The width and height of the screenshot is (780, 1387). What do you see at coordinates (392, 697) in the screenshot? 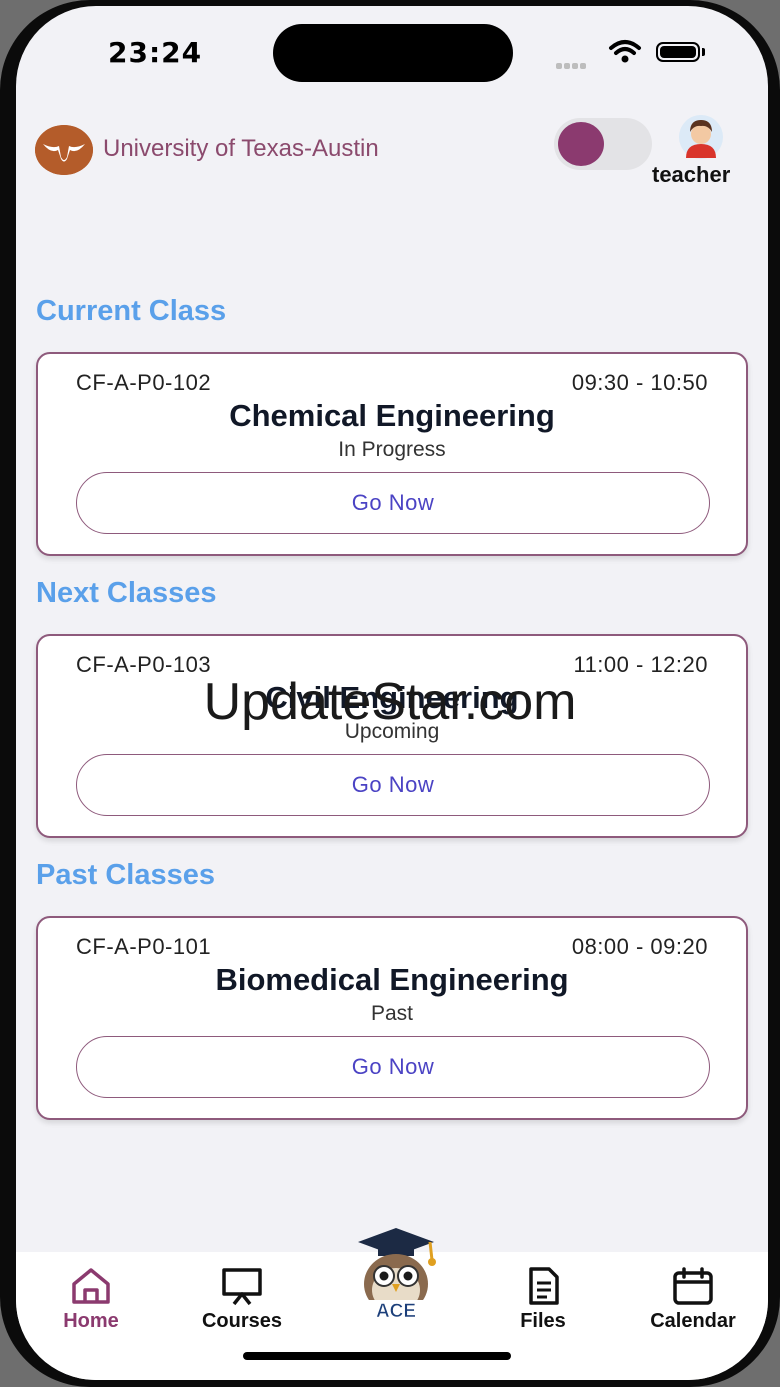
I see `class-title: Civil Engineering` at bounding box center [392, 697].